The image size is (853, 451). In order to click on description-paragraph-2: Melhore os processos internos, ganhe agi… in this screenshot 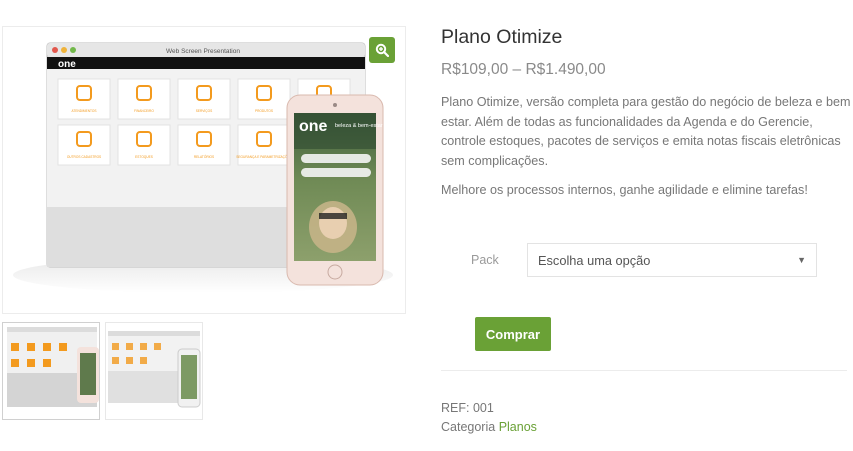, I will do `click(624, 190)`.